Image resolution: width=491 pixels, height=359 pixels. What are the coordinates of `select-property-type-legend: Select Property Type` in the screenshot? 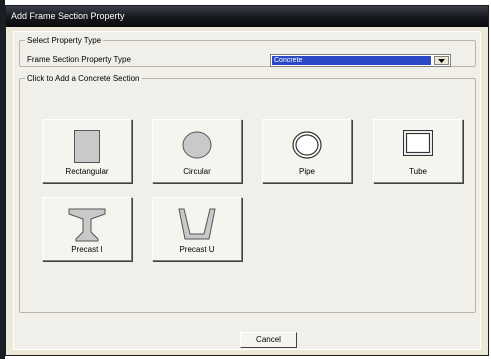 It's located at (64, 40).